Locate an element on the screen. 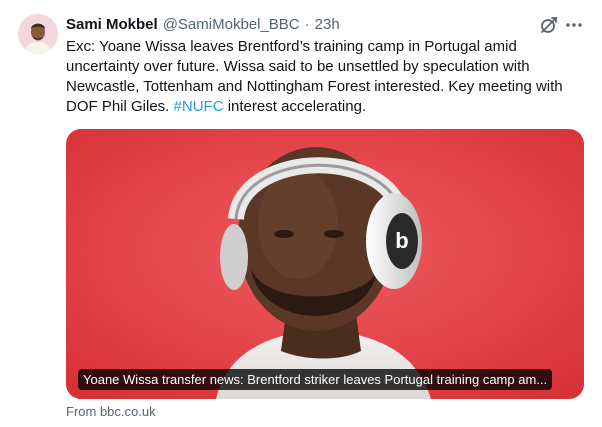 Image resolution: width=602 pixels, height=427 pixels. more-icon is located at coordinates (574, 25).